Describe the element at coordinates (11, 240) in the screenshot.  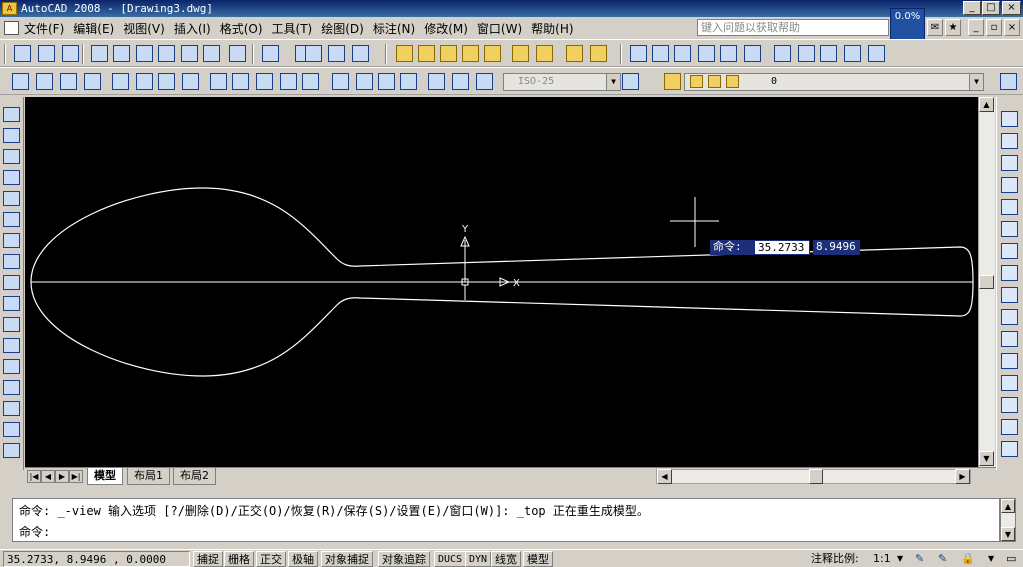
I see `circle-icon` at that location.